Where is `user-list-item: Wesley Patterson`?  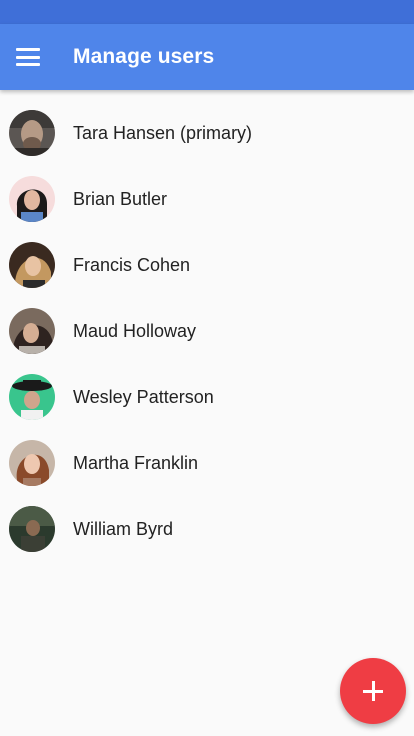 user-list-item: Wesley Patterson is located at coordinates (207, 397).